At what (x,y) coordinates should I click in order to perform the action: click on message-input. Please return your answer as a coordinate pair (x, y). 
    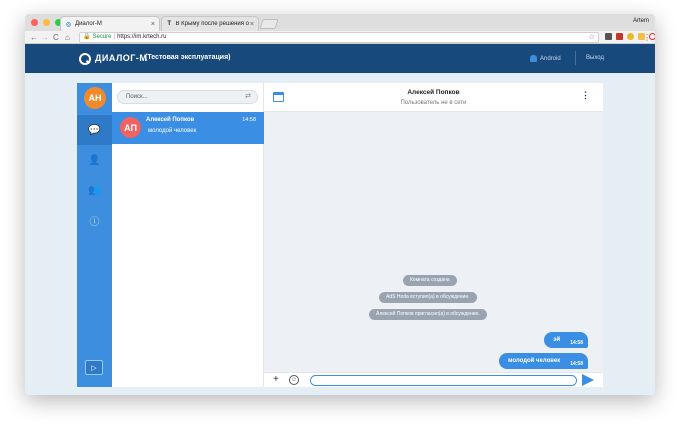
    Looking at the image, I should click on (443, 380).